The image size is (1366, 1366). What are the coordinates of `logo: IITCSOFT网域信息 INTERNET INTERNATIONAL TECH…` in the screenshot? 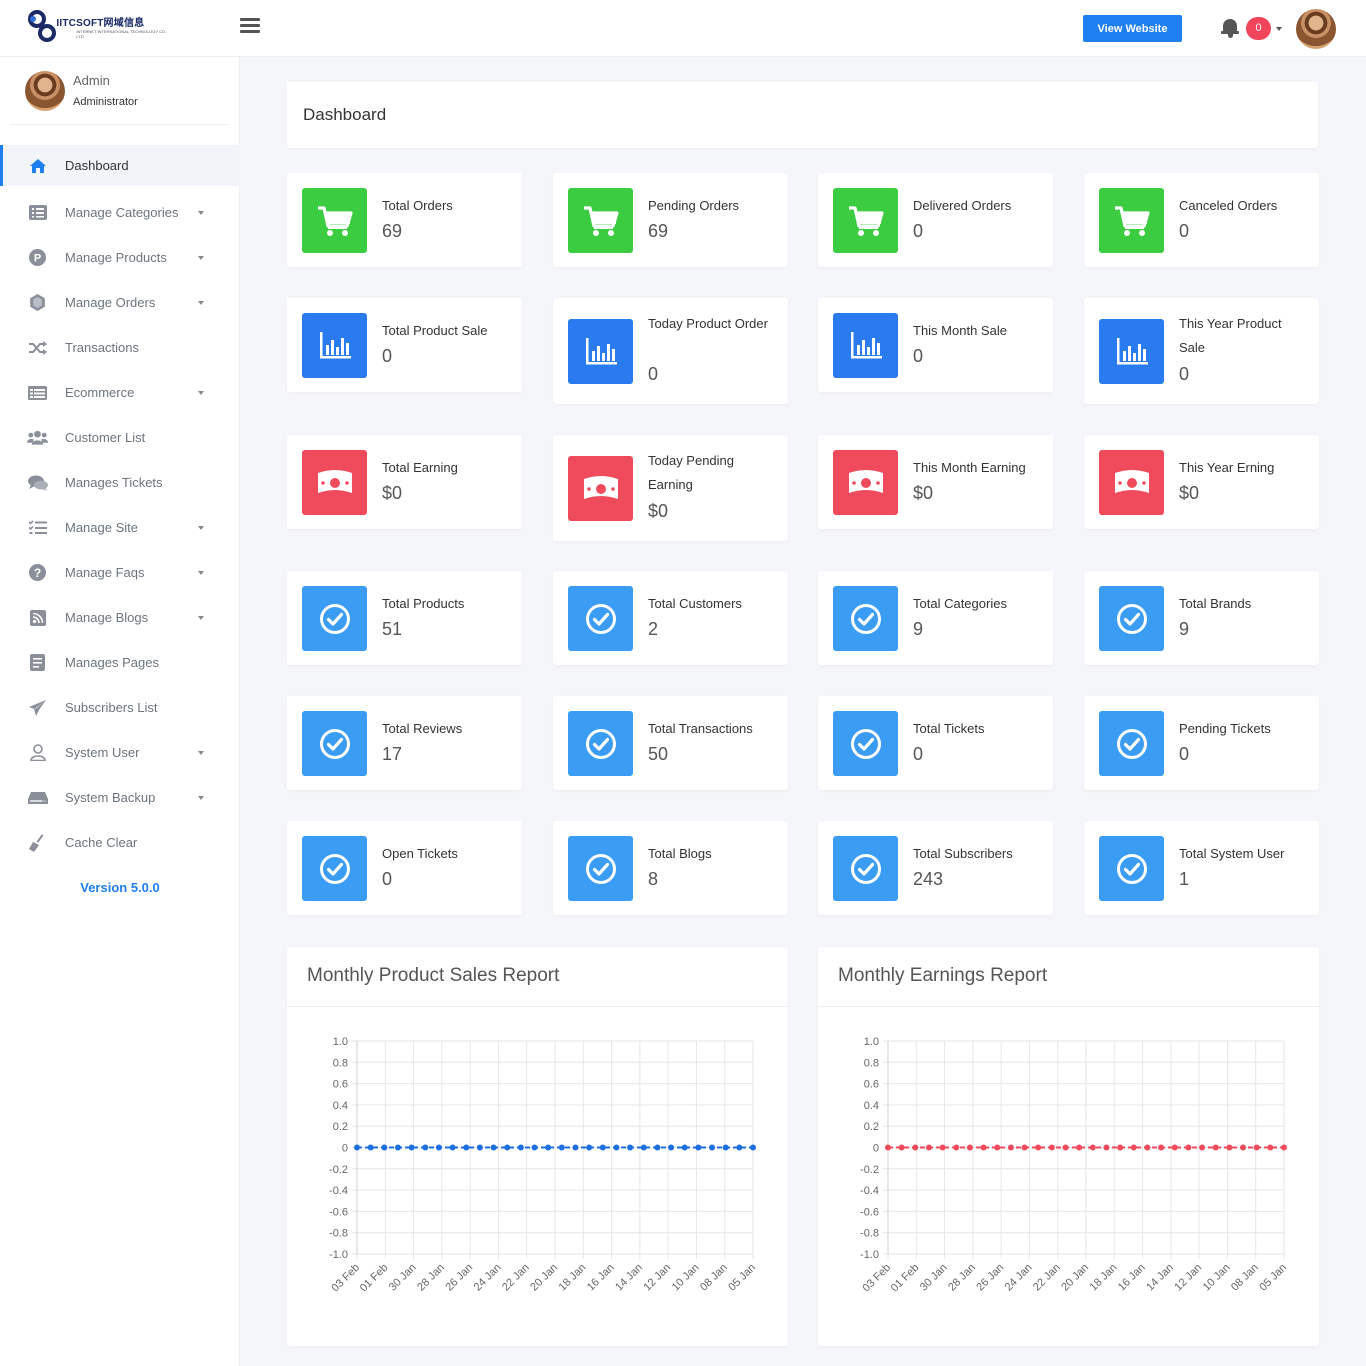 It's located at (97, 26).